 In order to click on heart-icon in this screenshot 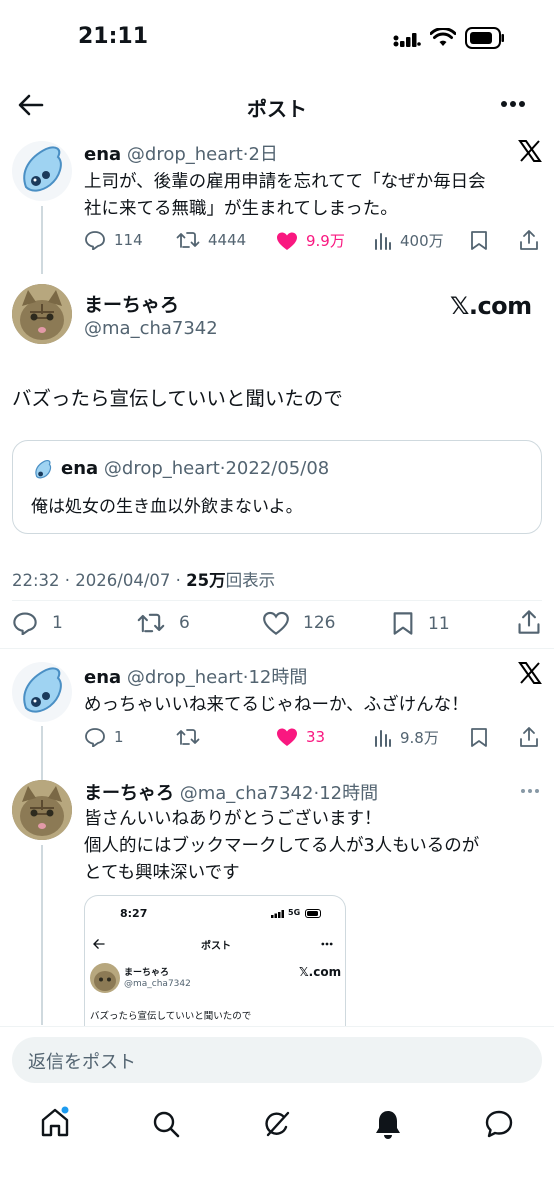, I will do `click(276, 623)`.